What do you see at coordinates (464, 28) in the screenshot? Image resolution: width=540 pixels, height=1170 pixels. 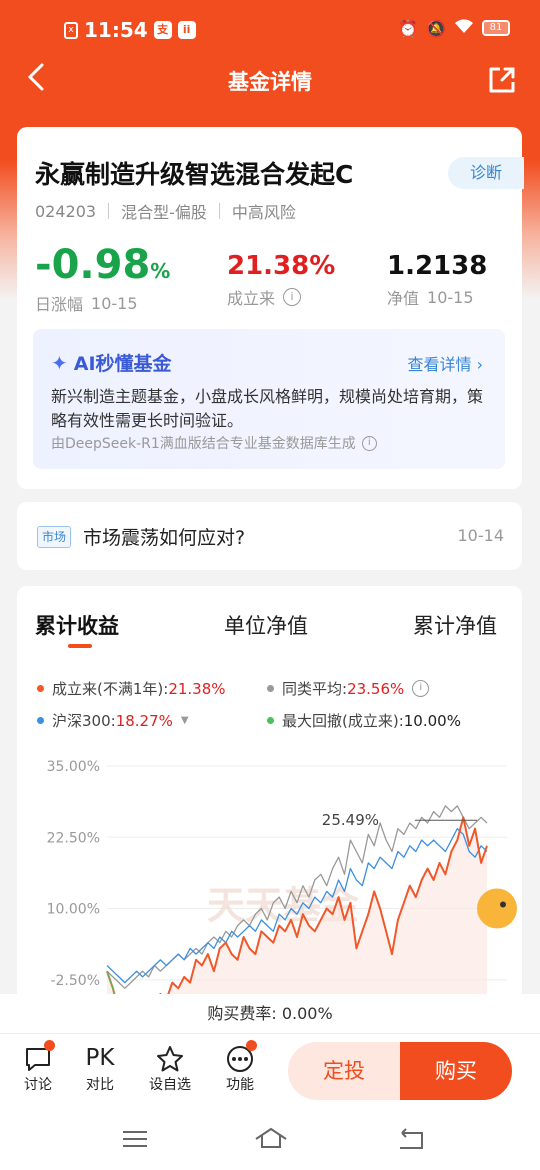 I see `wifi-icon` at bounding box center [464, 28].